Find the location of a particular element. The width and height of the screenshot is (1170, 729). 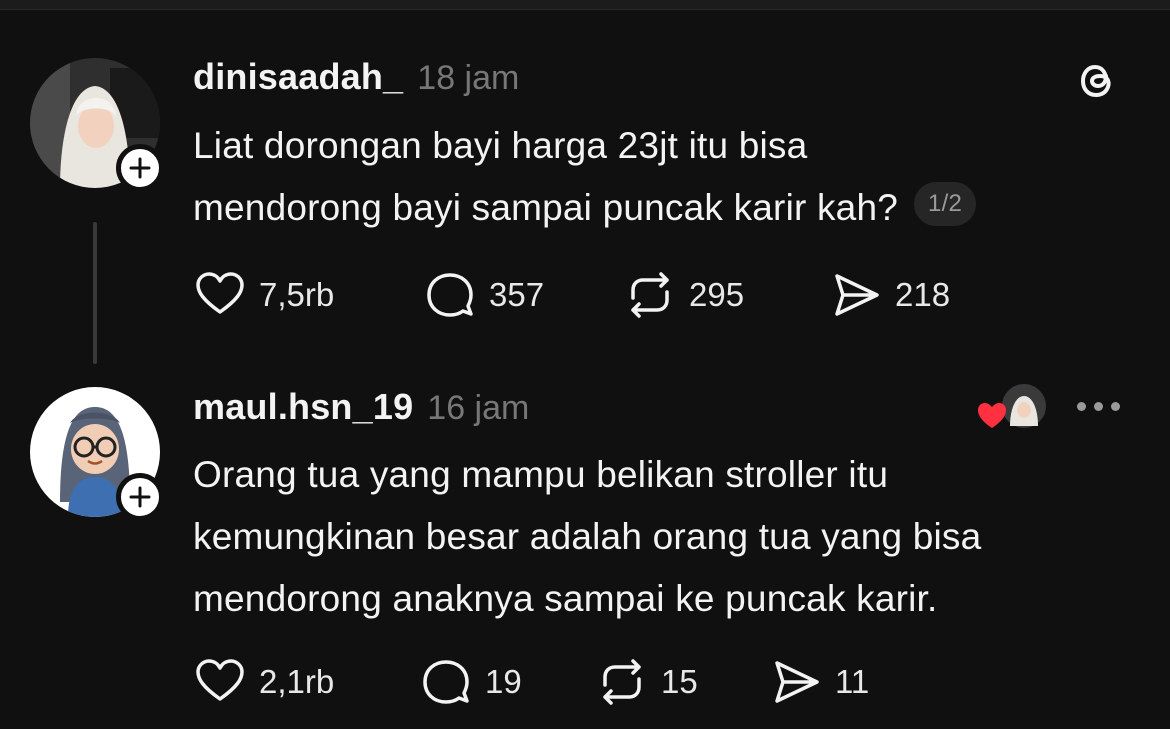

like-count: 7,5rb is located at coordinates (297, 294).